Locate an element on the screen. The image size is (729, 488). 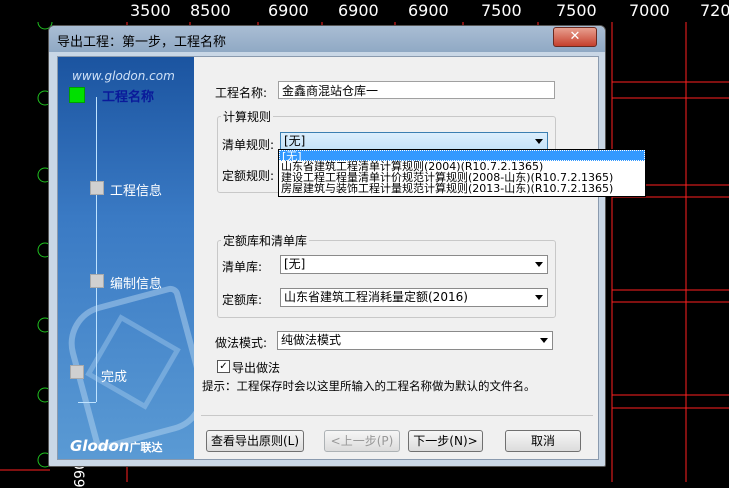
export-method-label: 导出做法 is located at coordinates (256, 367).